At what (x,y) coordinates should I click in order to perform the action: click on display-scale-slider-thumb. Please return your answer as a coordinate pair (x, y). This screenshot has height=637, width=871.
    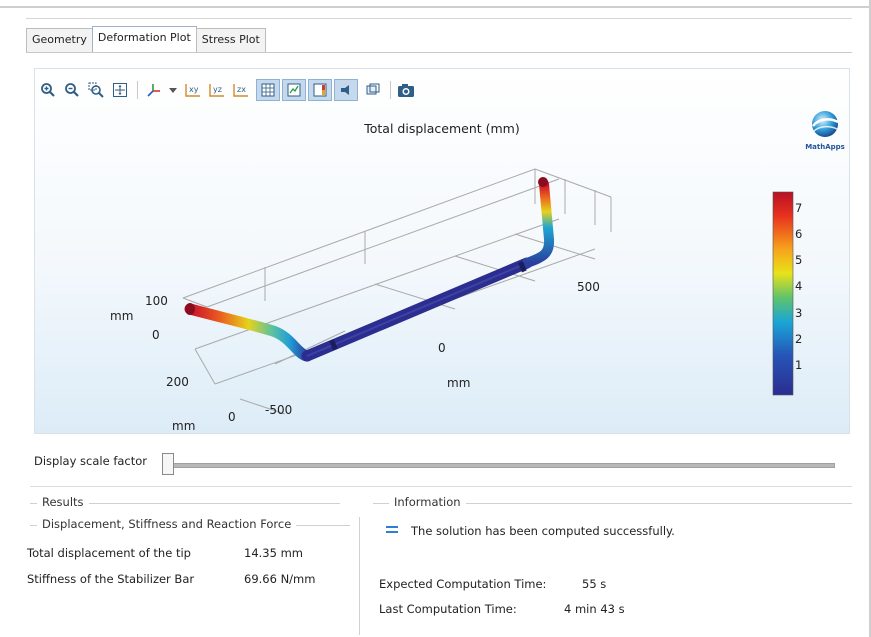
    Looking at the image, I should click on (168, 464).